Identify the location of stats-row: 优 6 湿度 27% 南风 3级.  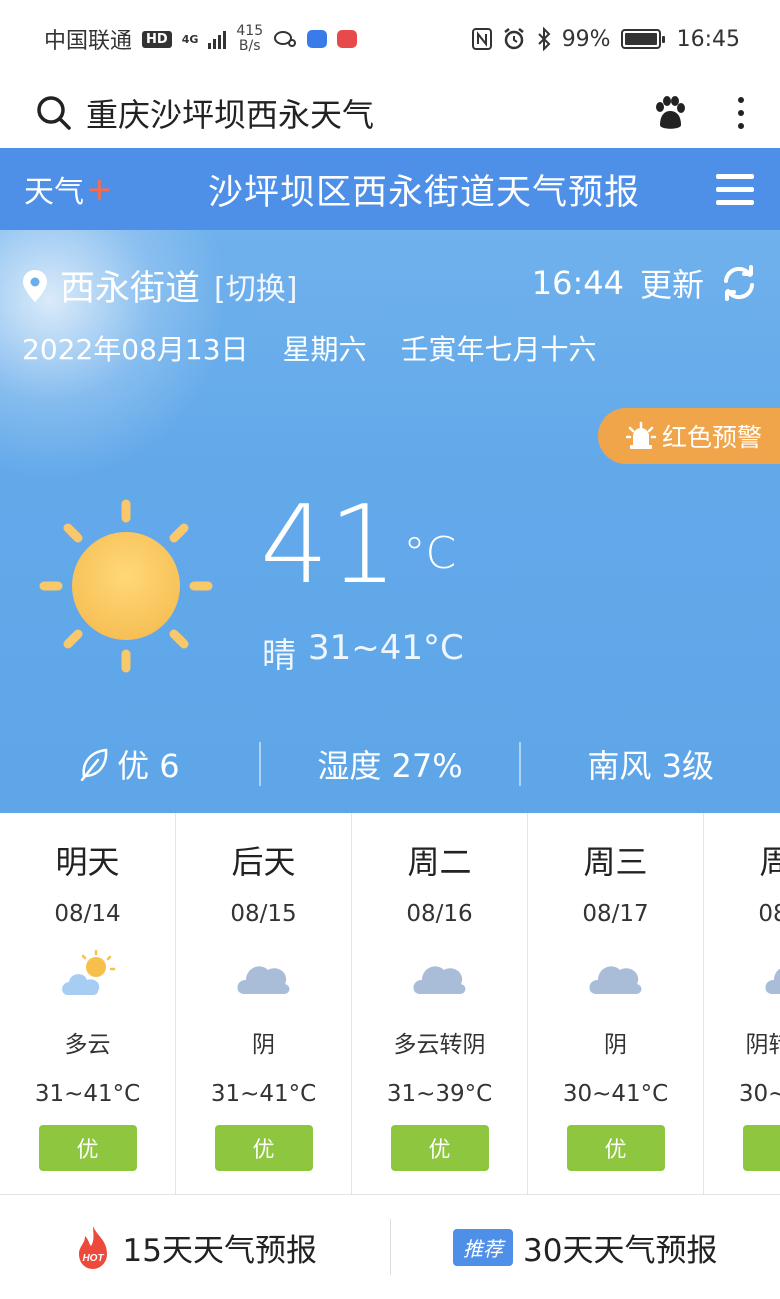
(390, 764).